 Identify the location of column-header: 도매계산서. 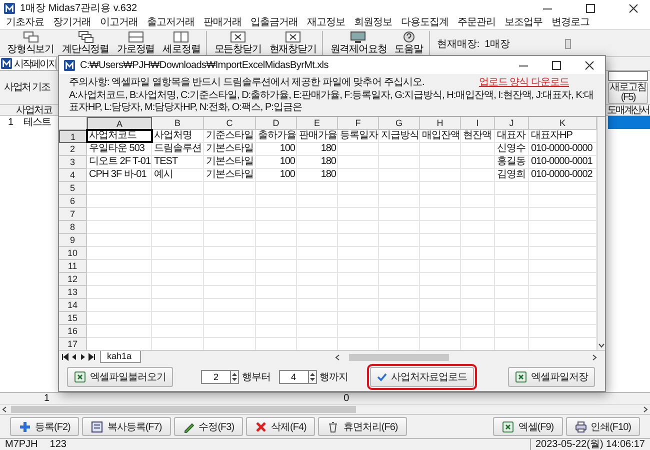
(627, 110).